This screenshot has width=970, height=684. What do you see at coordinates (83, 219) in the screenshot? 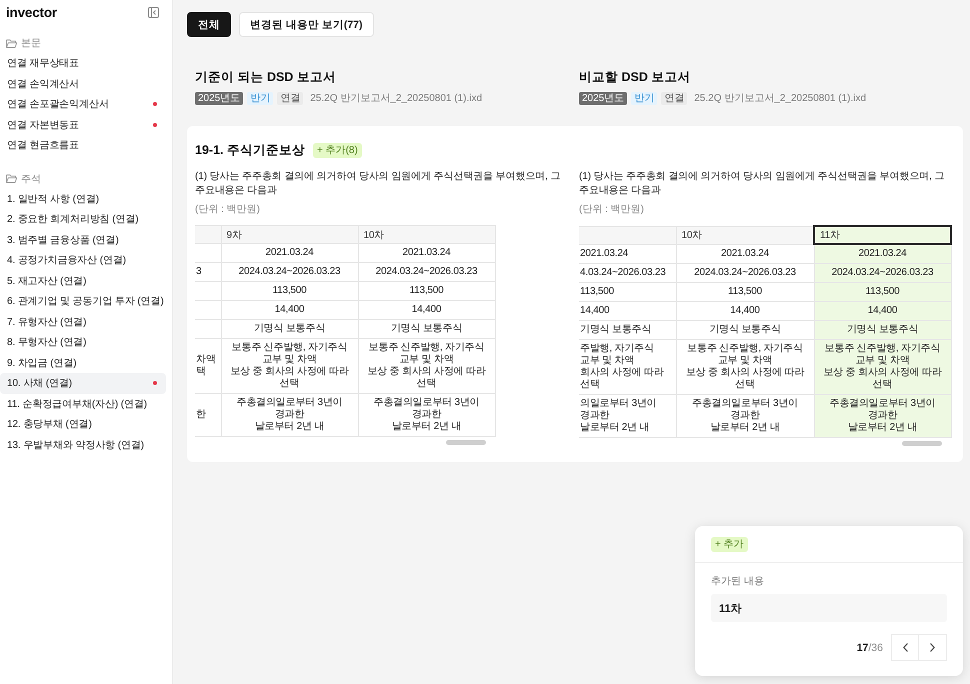
I see `sidebar-item: 2. 중요한 회계처리방침 (연결)` at bounding box center [83, 219].